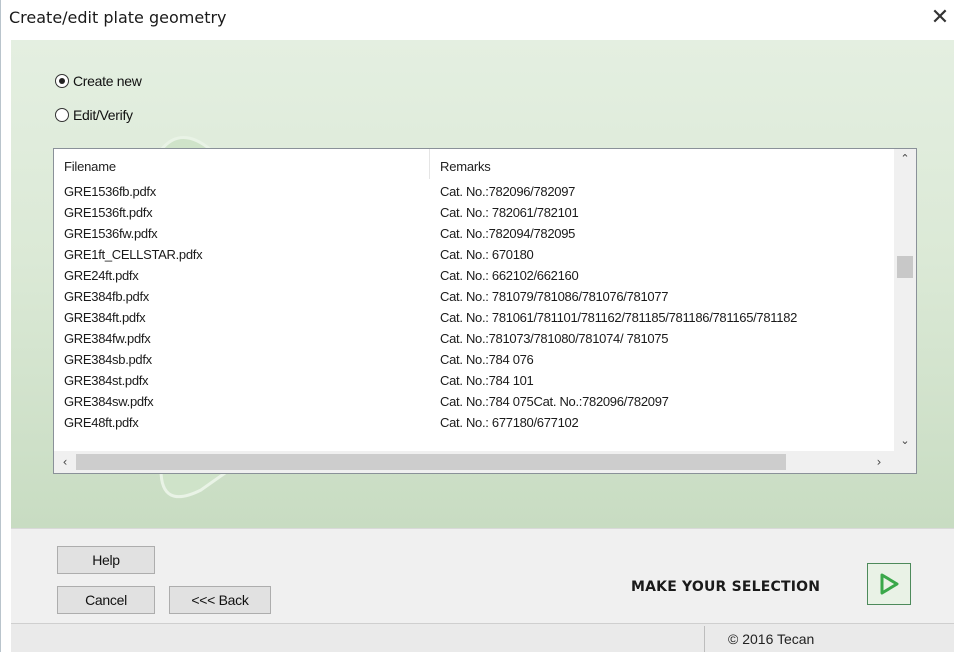  Describe the element at coordinates (65, 462) in the screenshot. I see `scroll-left-icon: ‹` at that location.